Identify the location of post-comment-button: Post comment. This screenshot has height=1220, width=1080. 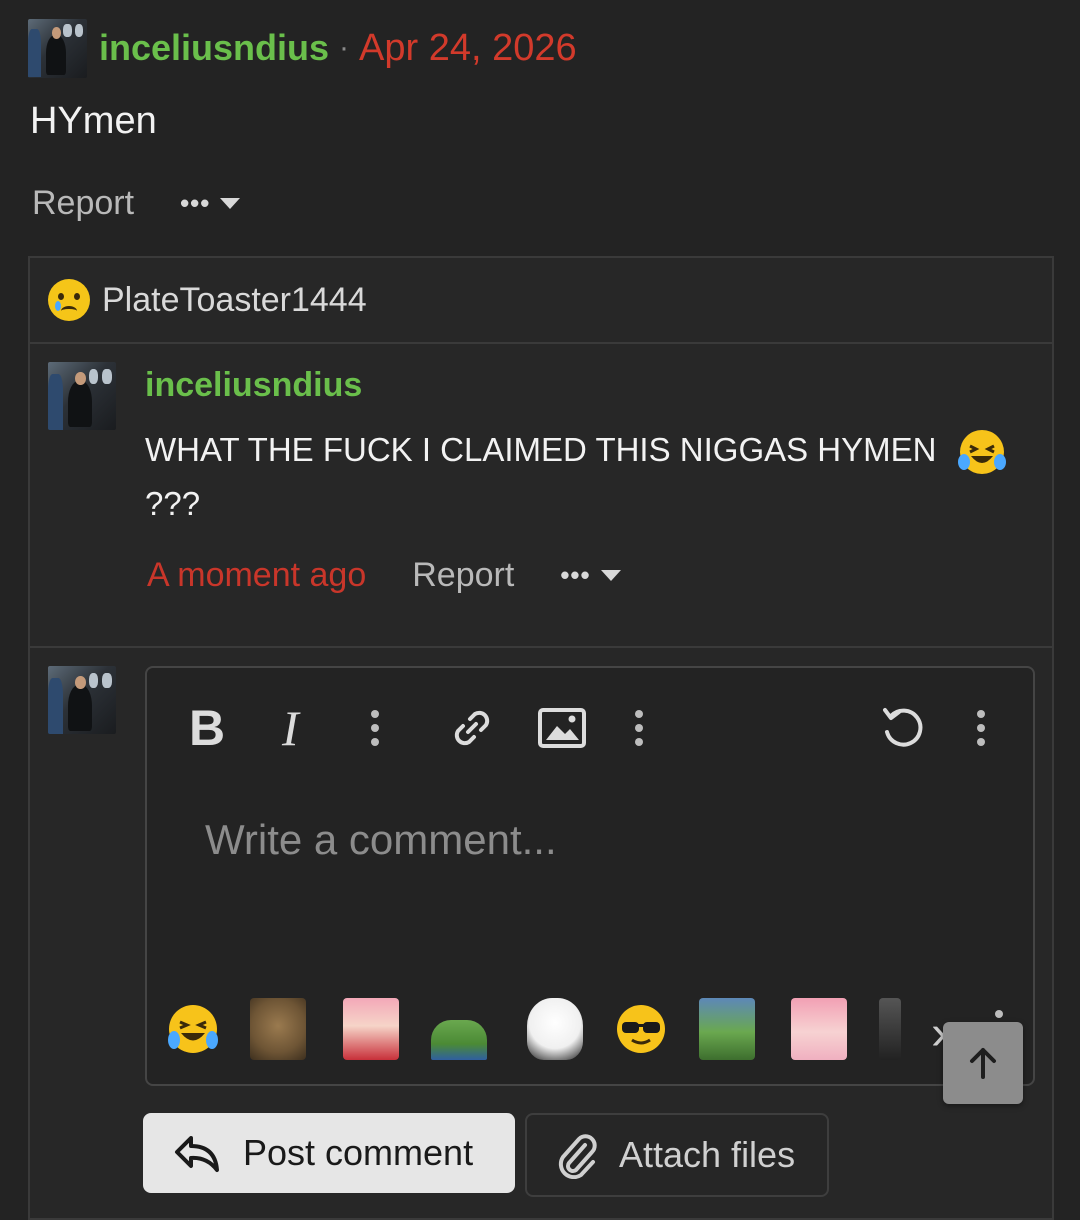
(329, 1153).